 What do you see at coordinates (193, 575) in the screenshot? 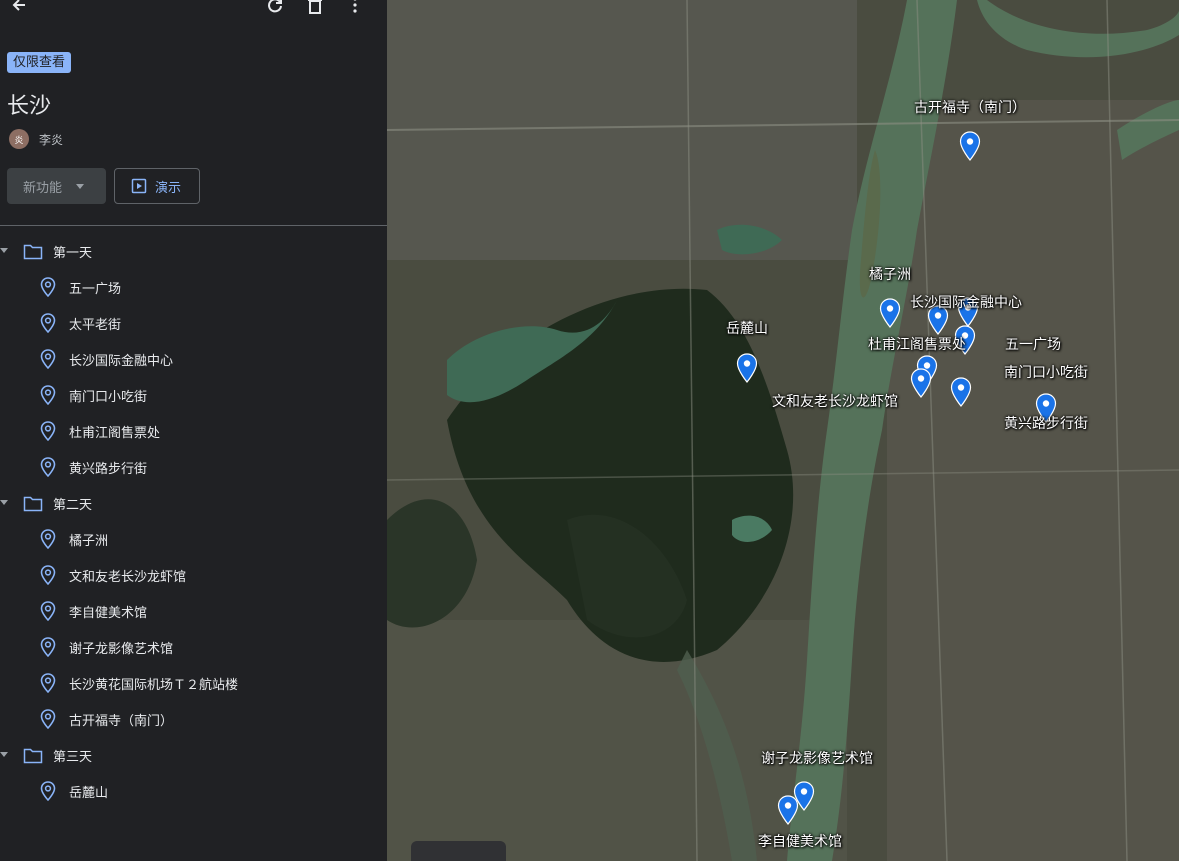
I see `place-item: 文和友老长沙龙虾馆` at bounding box center [193, 575].